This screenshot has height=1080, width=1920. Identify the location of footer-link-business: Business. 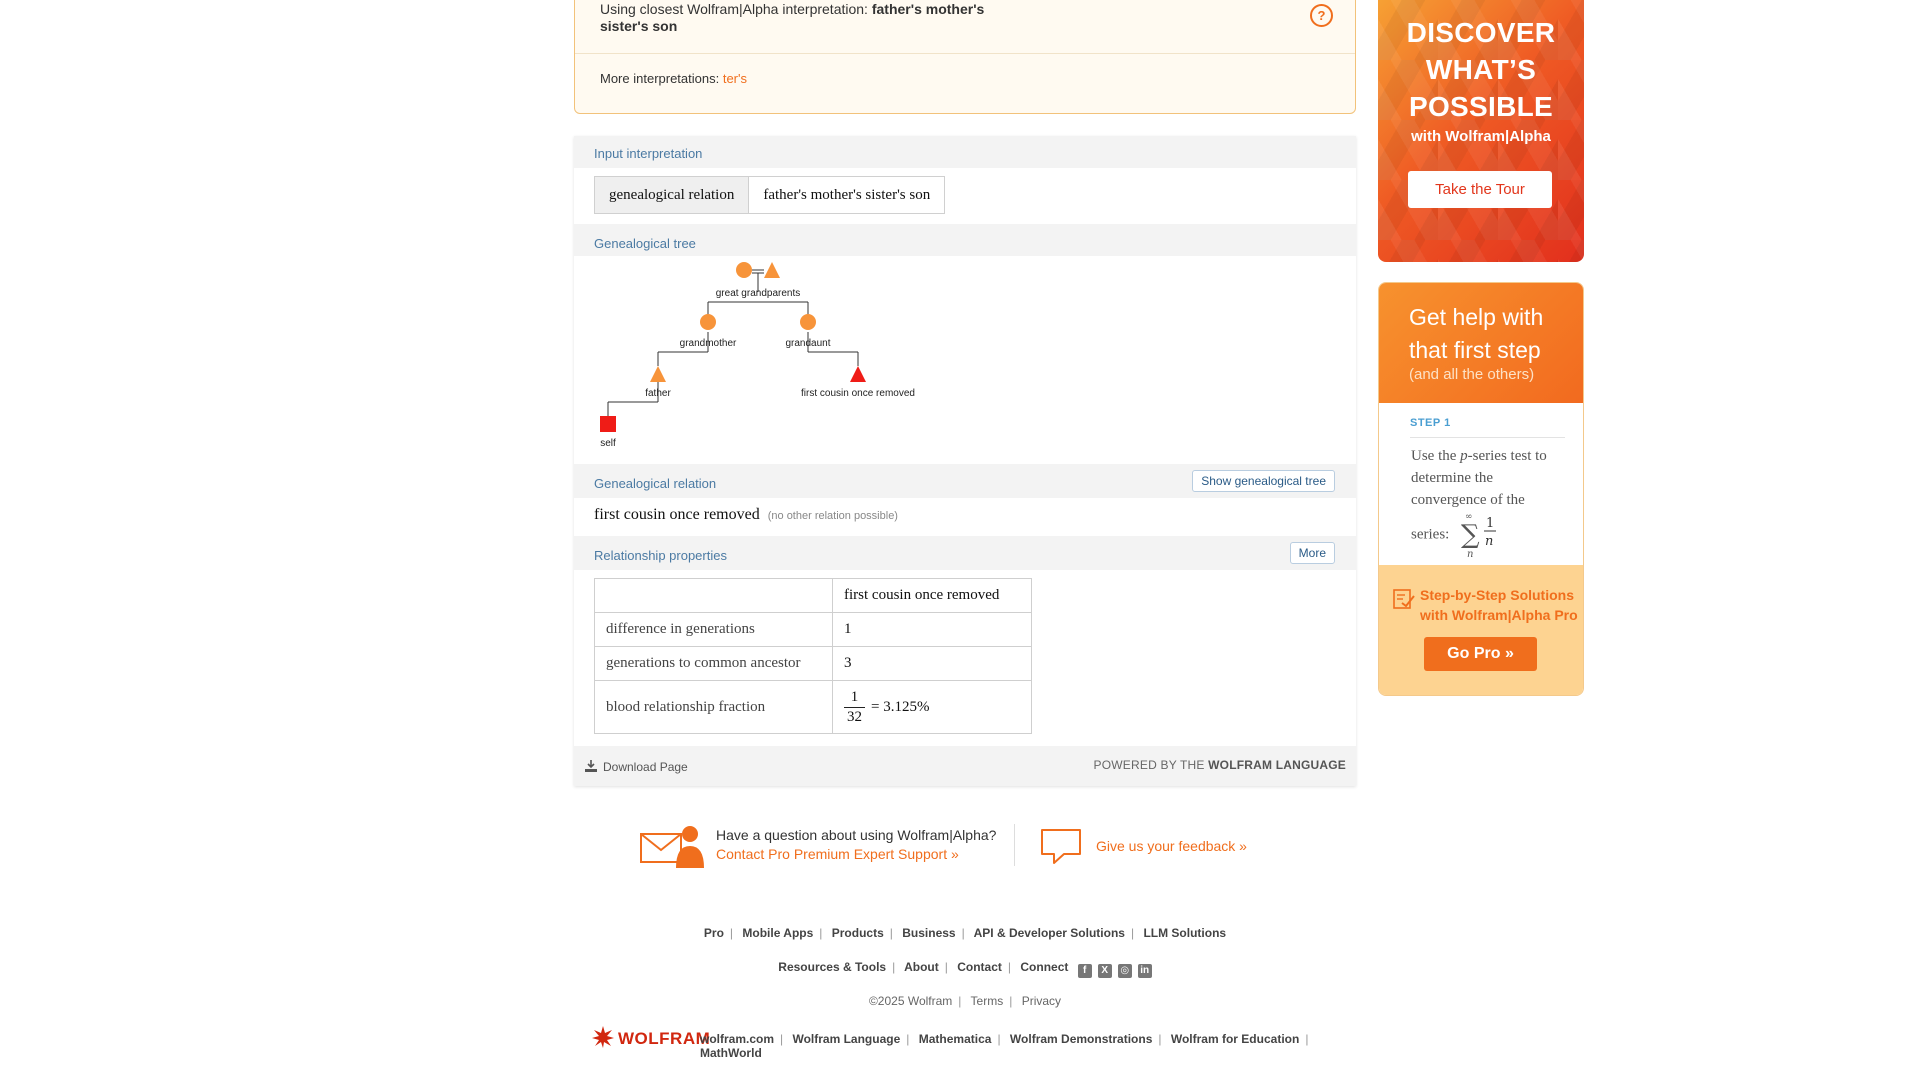
(928, 933).